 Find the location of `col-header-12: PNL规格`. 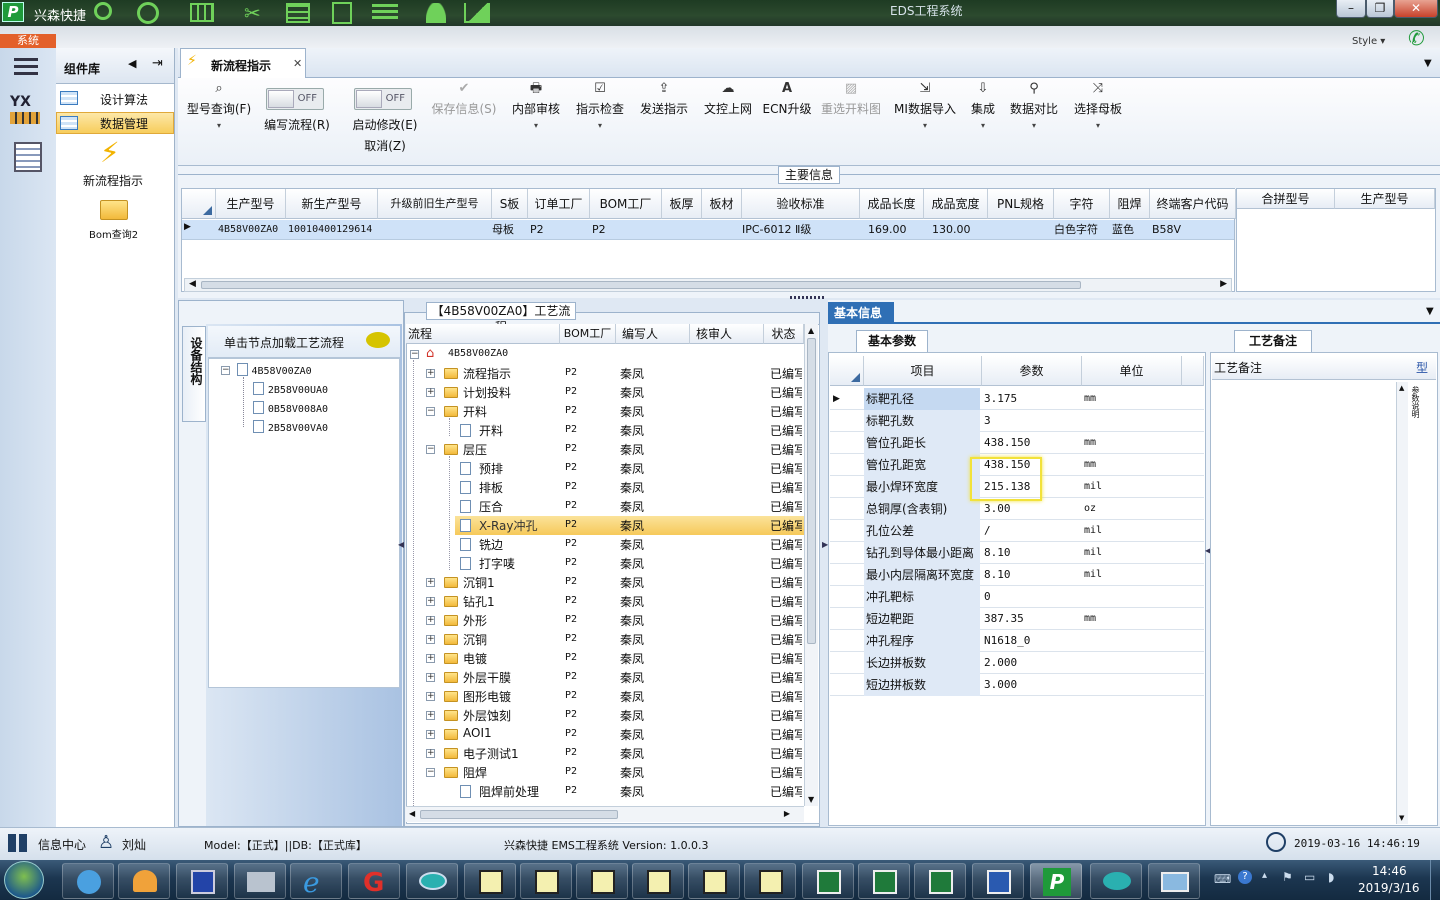

col-header-12: PNL规格 is located at coordinates (1021, 204).